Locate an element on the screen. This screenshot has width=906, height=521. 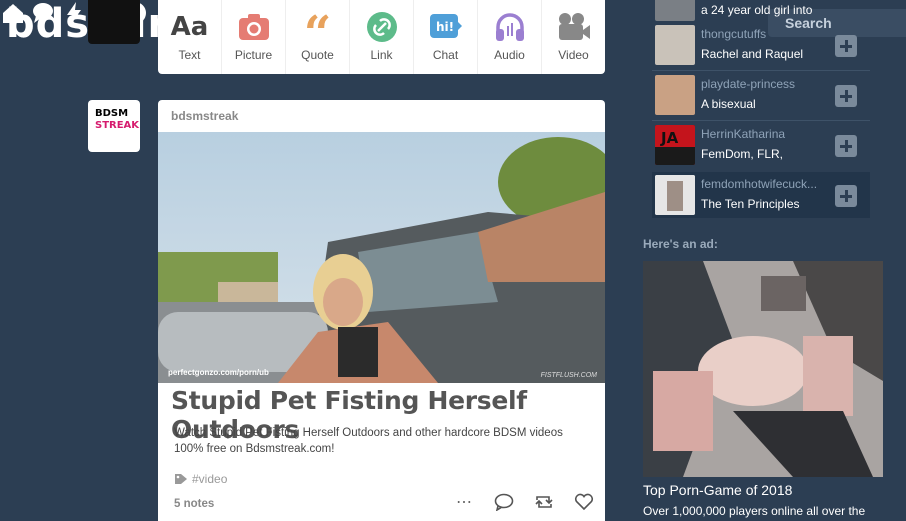
post-type-text: Aa Text is located at coordinates (190, 37).